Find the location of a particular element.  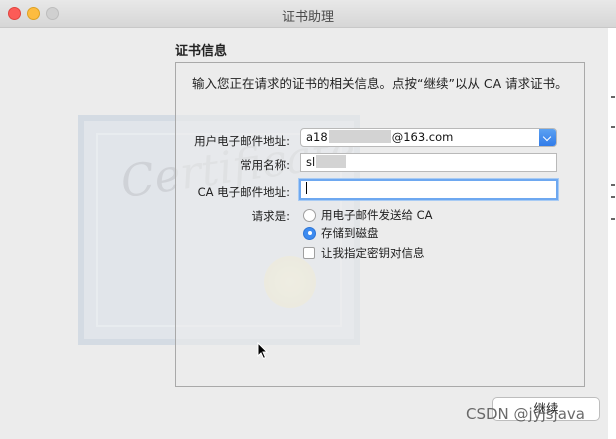

window-title: 证书助理 is located at coordinates (307, 17).